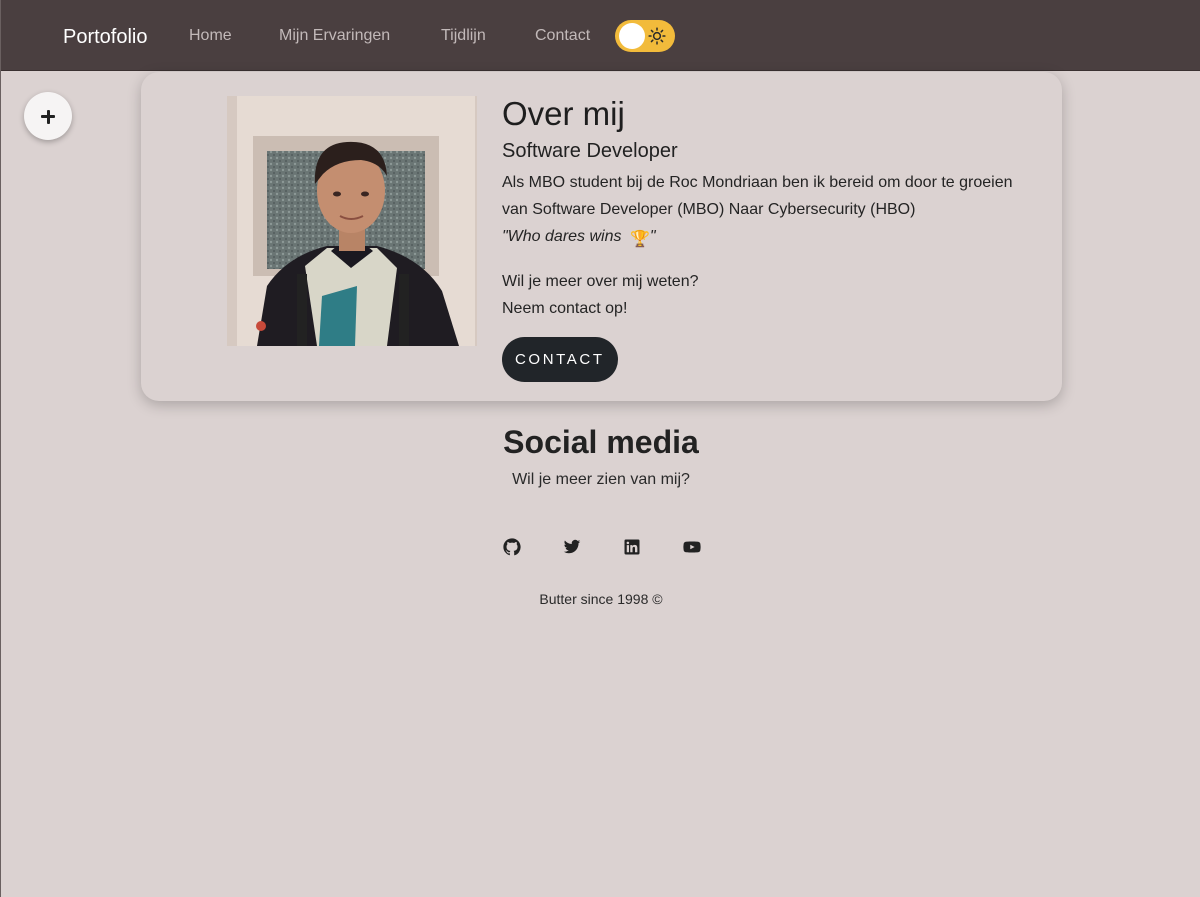 The width and height of the screenshot is (1200, 897). I want to click on nav-link-timeline: Tijdlijn, so click(463, 36).